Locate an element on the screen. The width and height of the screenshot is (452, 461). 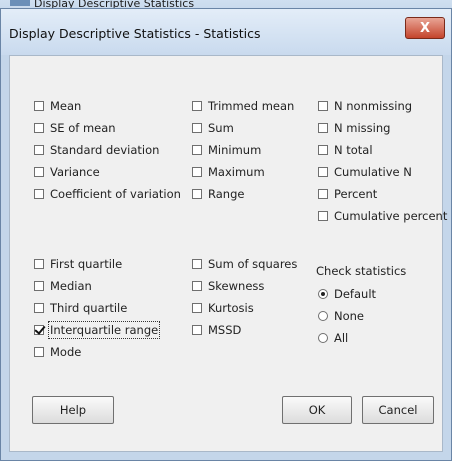
option-interquartile-range: Interquartile range is located at coordinates (97, 330).